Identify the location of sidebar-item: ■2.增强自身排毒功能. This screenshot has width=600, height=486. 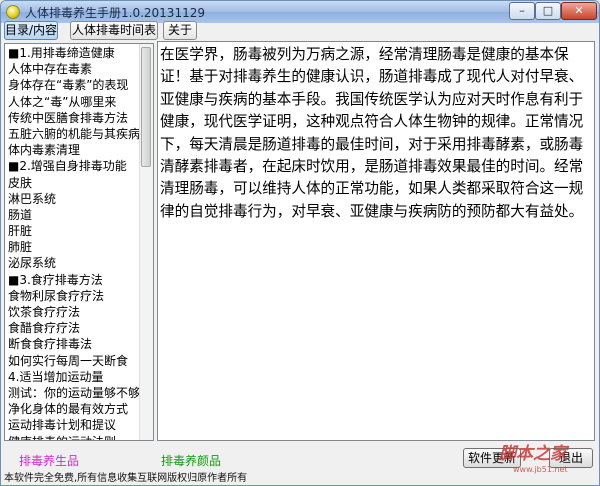
(74, 166).